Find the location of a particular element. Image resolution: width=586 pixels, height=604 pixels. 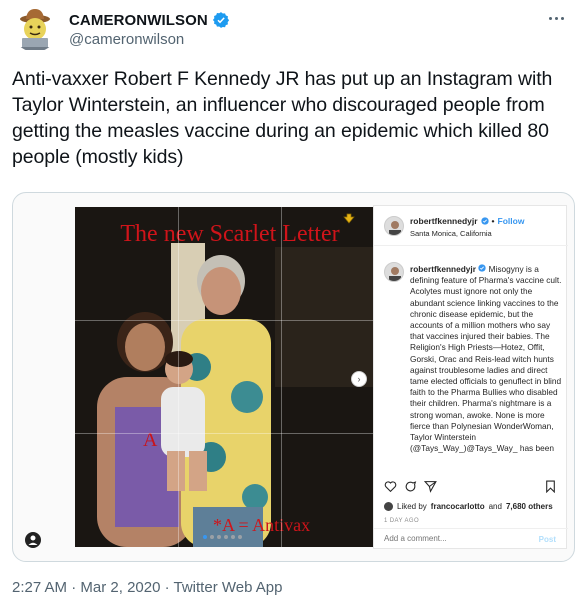

likes-and: and is located at coordinates (495, 506).